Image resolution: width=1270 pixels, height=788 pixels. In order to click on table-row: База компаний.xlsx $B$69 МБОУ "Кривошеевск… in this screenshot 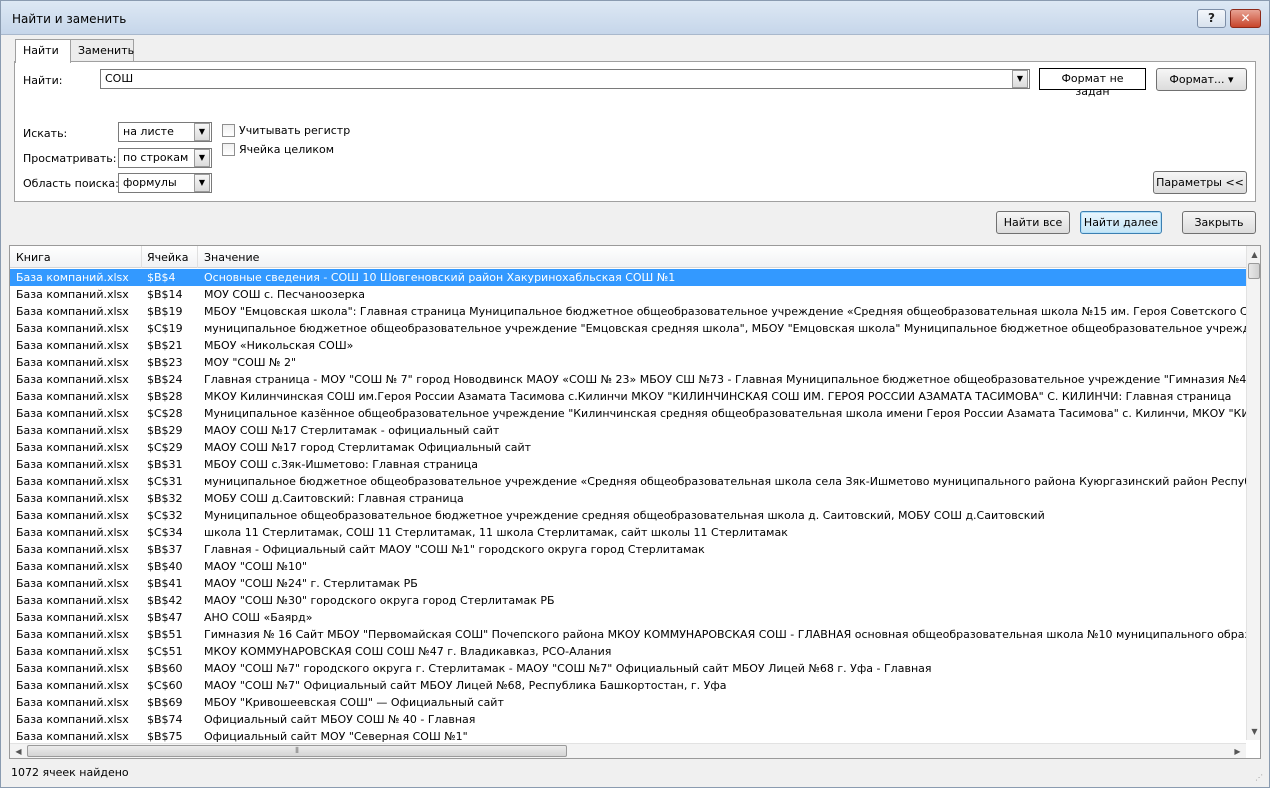, I will do `click(628, 702)`.